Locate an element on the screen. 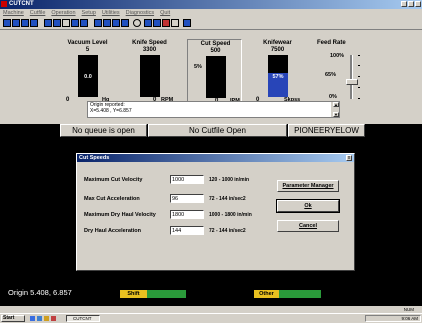  knifewear-label: Knifewear is located at coordinates (277, 43).